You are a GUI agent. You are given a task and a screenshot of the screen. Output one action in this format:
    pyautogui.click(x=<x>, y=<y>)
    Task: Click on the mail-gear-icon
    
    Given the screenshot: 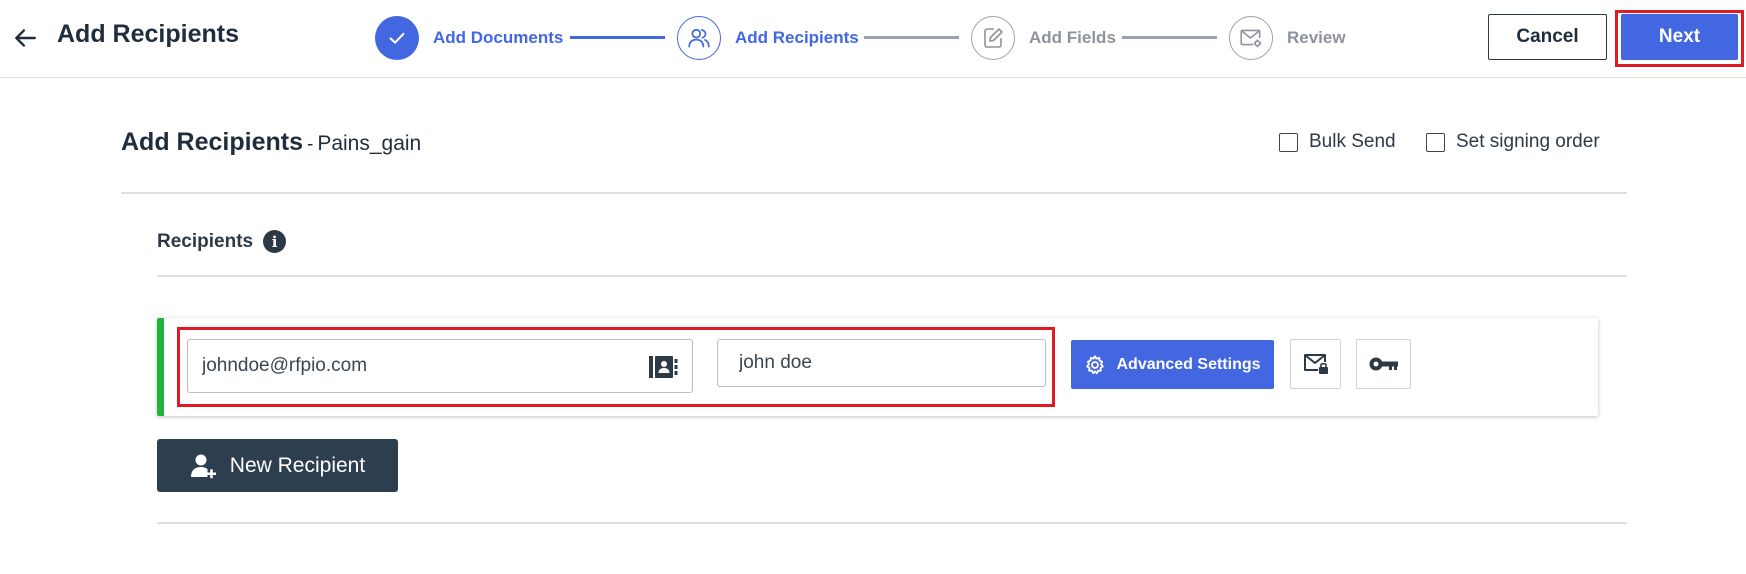 What is the action you would take?
    pyautogui.click(x=1251, y=38)
    